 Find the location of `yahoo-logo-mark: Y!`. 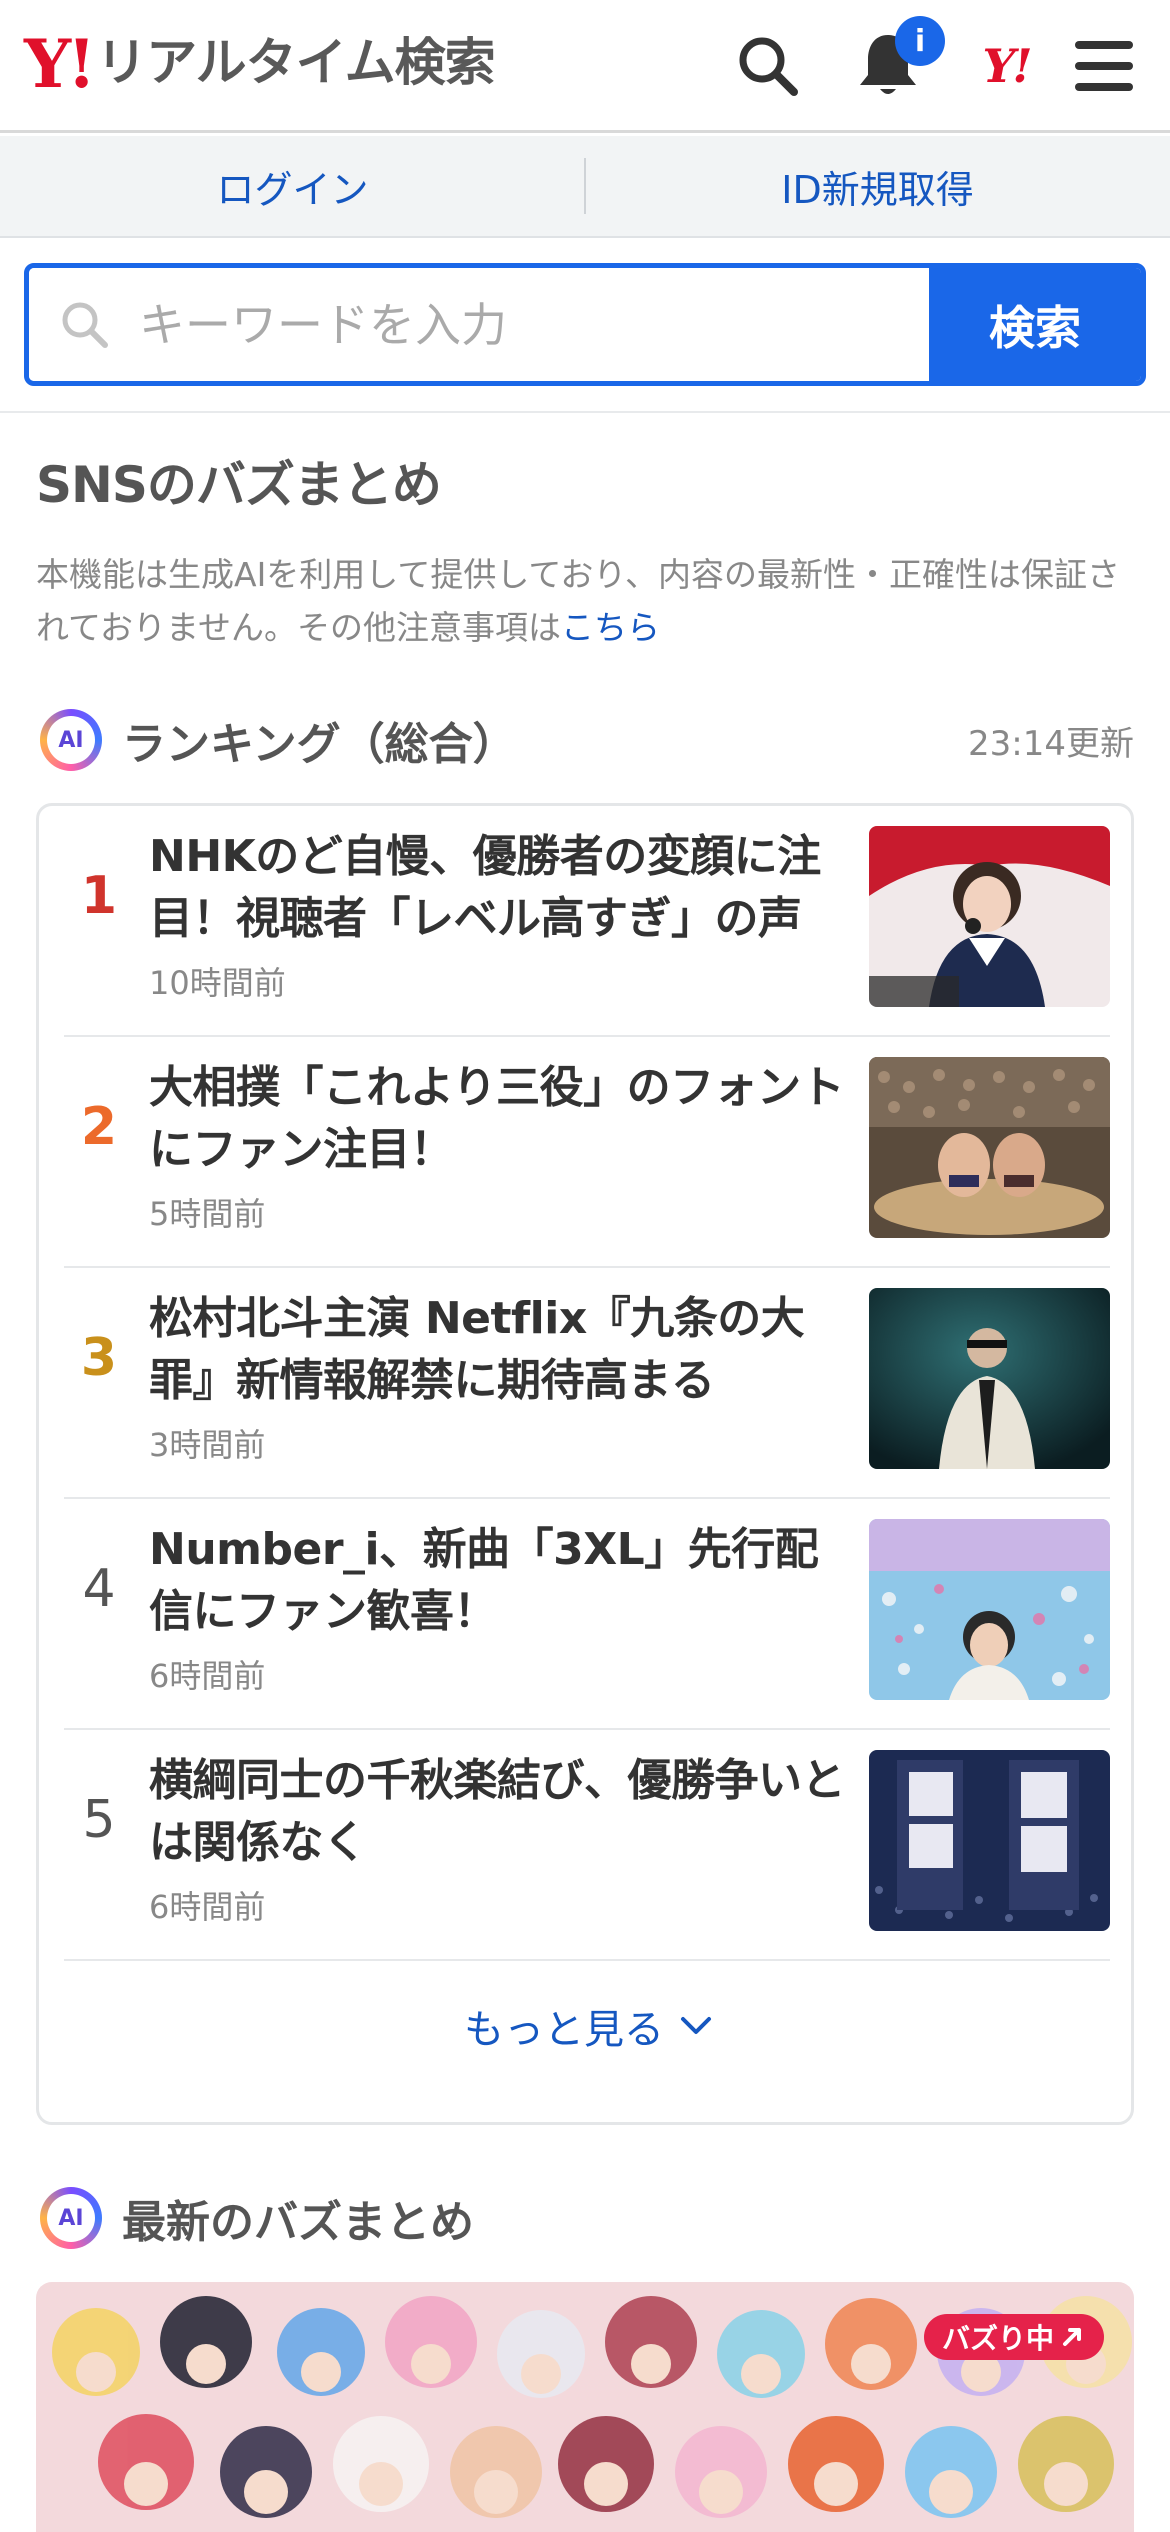

yahoo-logo-mark: Y! is located at coordinates (60, 64).